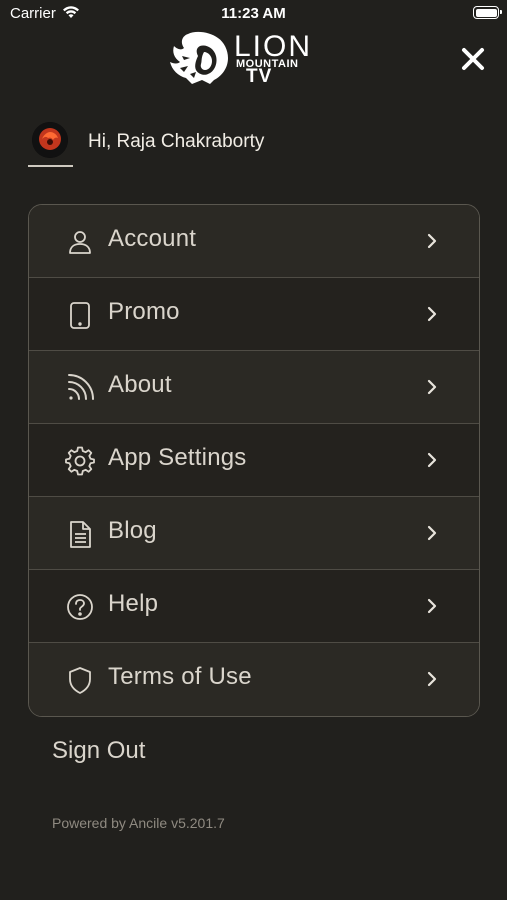 This screenshot has height=900, width=507. Describe the element at coordinates (80, 680) in the screenshot. I see `shield-icon` at that location.